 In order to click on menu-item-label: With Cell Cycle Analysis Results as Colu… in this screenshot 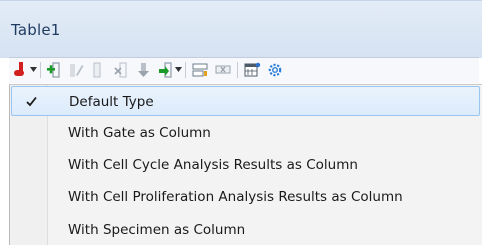, I will do `click(213, 165)`.